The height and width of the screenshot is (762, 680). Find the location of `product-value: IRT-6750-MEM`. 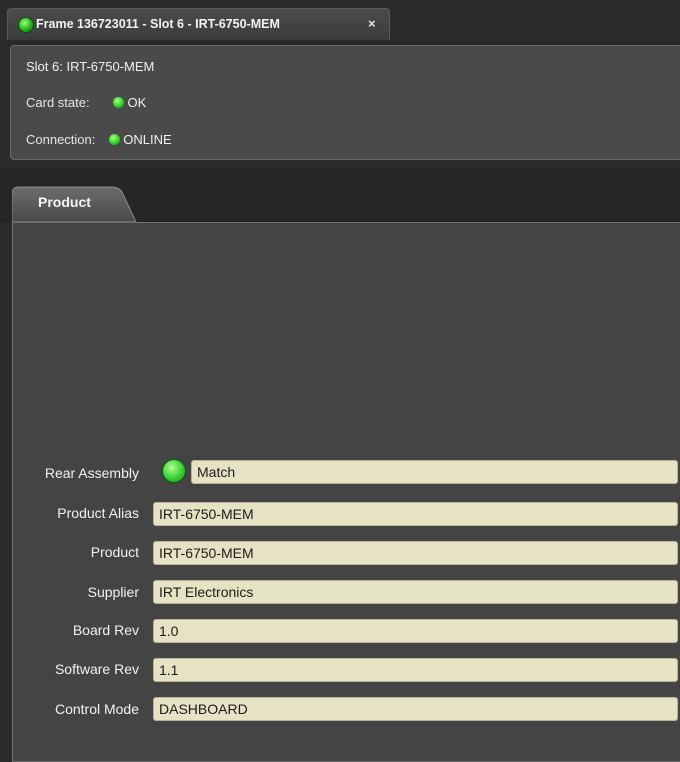

product-value: IRT-6750-MEM is located at coordinates (415, 553).